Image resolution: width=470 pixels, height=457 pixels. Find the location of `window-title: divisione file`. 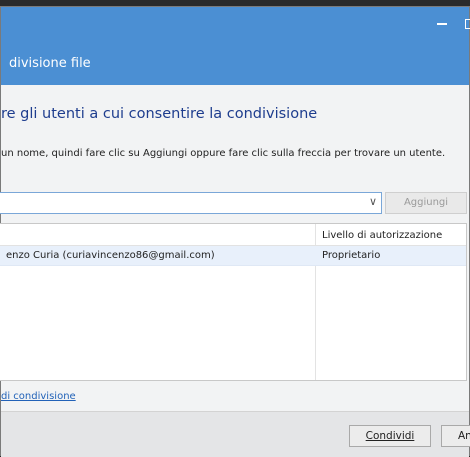

window-title: divisione file is located at coordinates (50, 63).